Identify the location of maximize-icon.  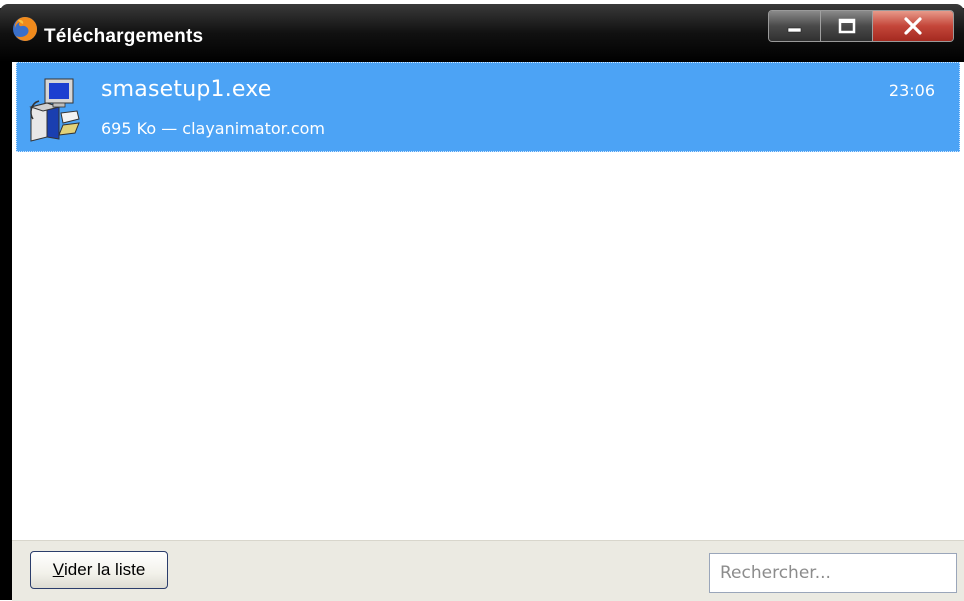
(846, 26).